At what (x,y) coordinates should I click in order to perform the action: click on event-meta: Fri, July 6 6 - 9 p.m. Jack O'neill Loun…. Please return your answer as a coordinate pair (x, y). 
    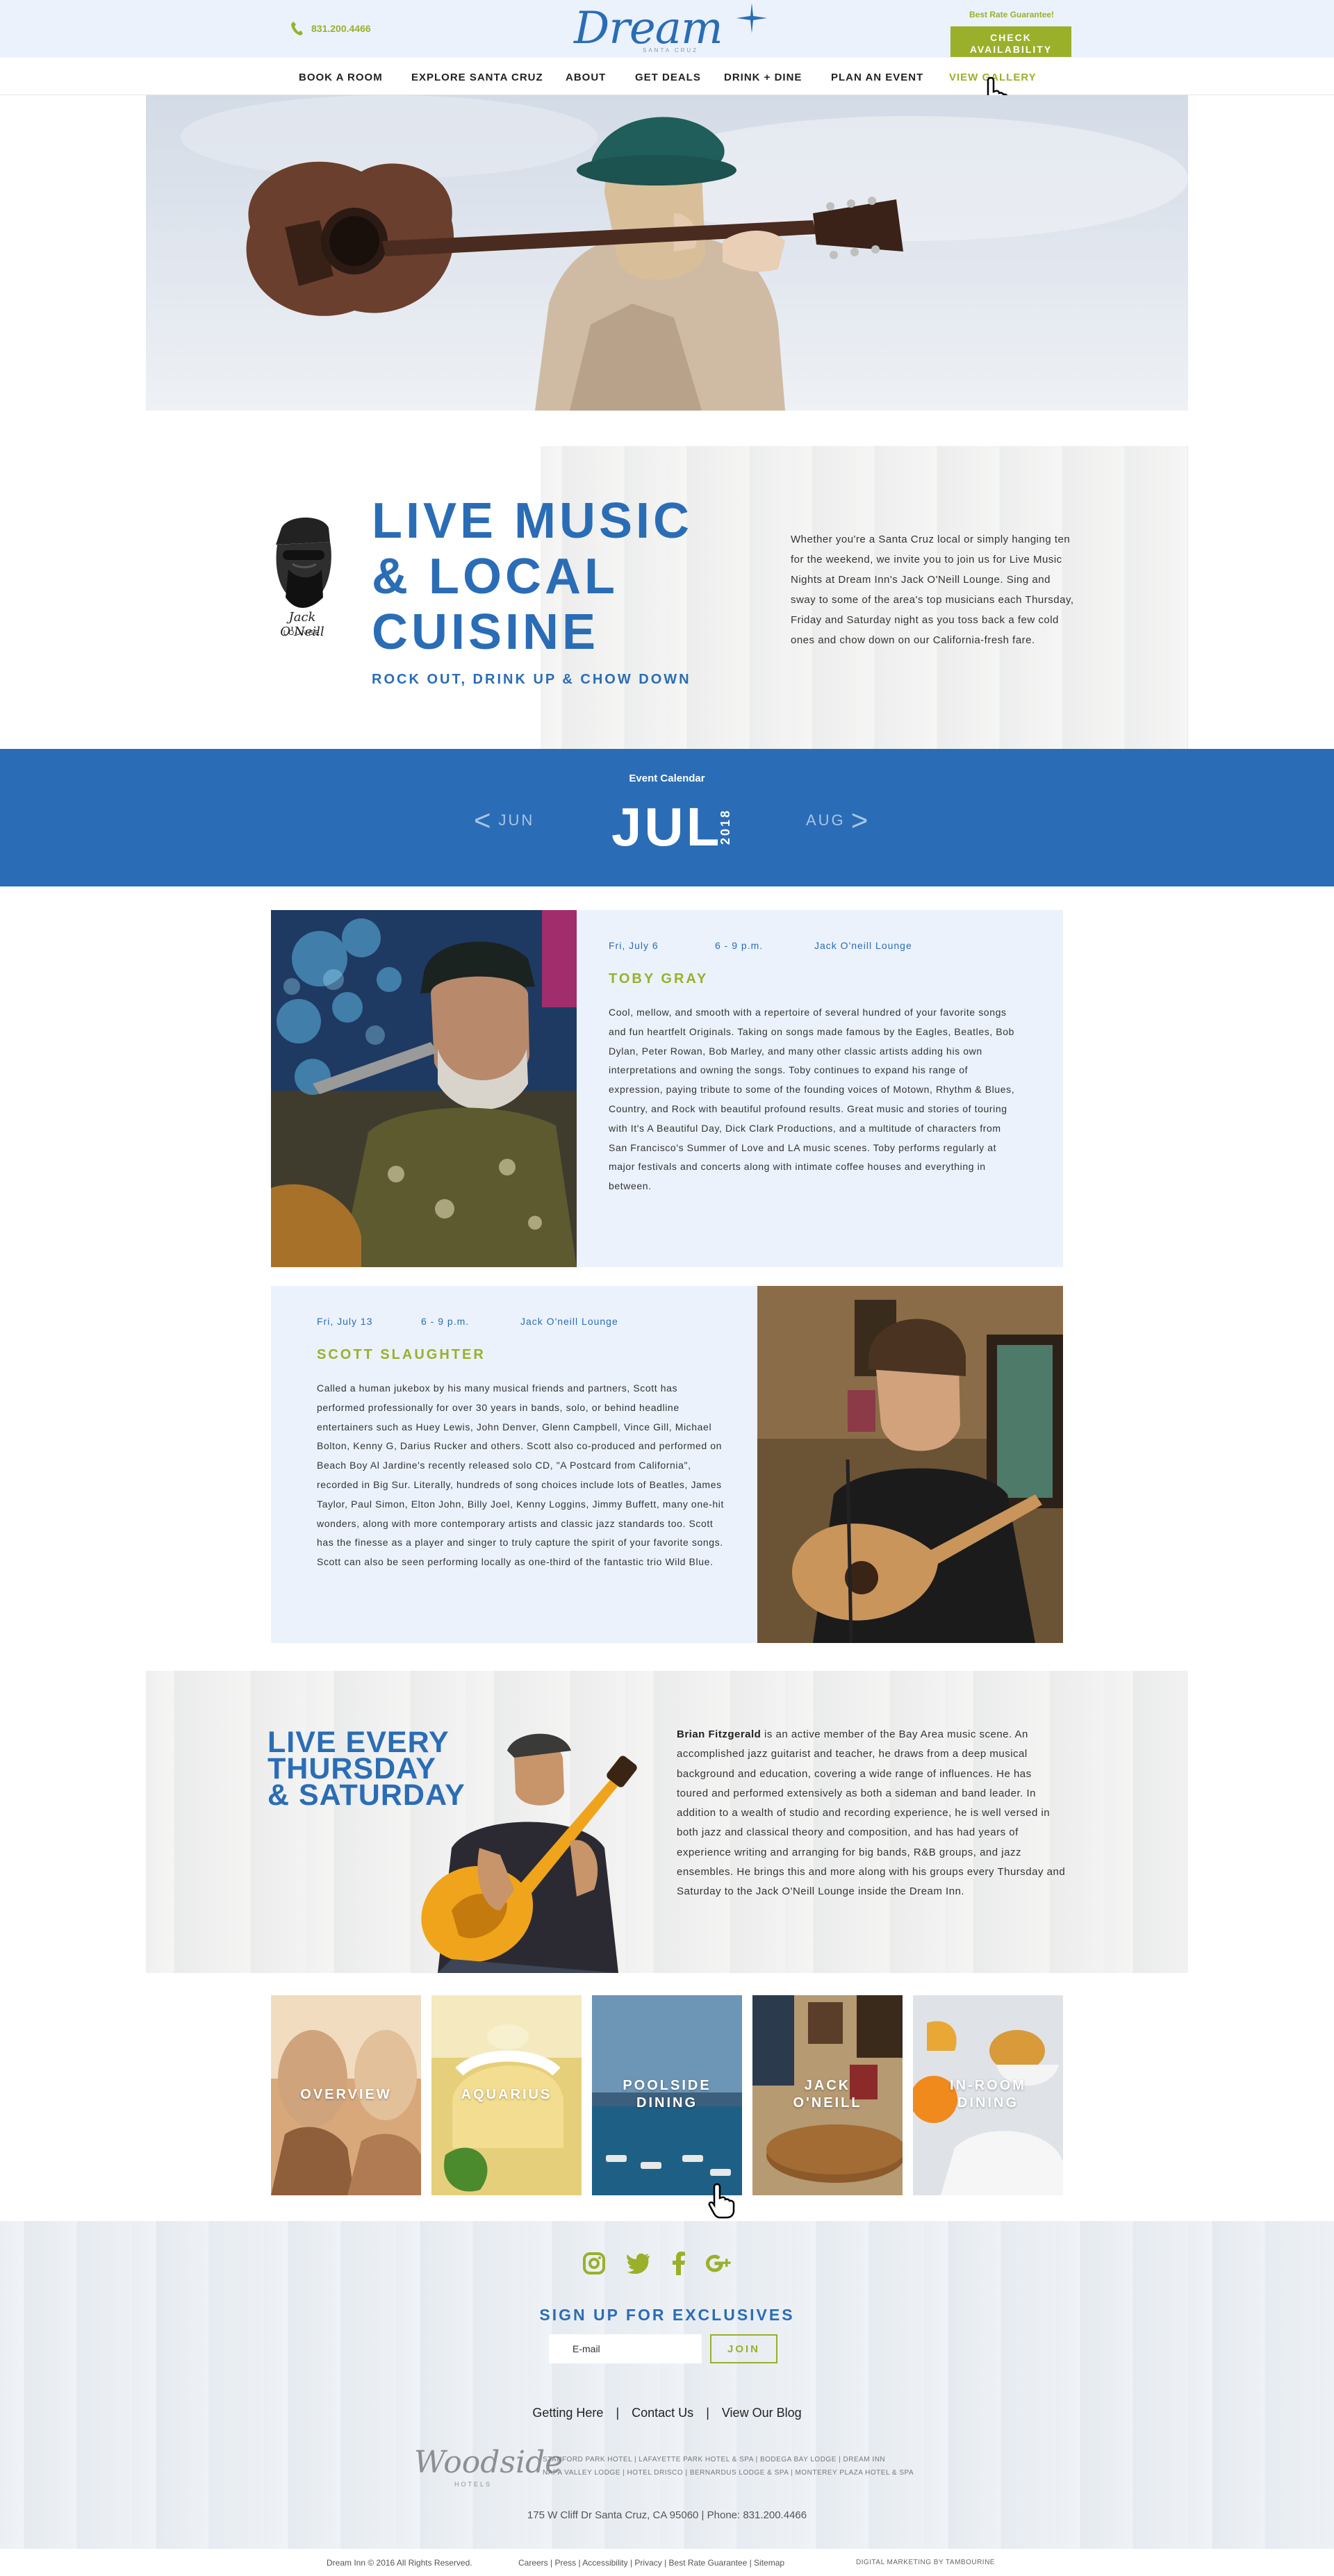
    Looking at the image, I should click on (761, 946).